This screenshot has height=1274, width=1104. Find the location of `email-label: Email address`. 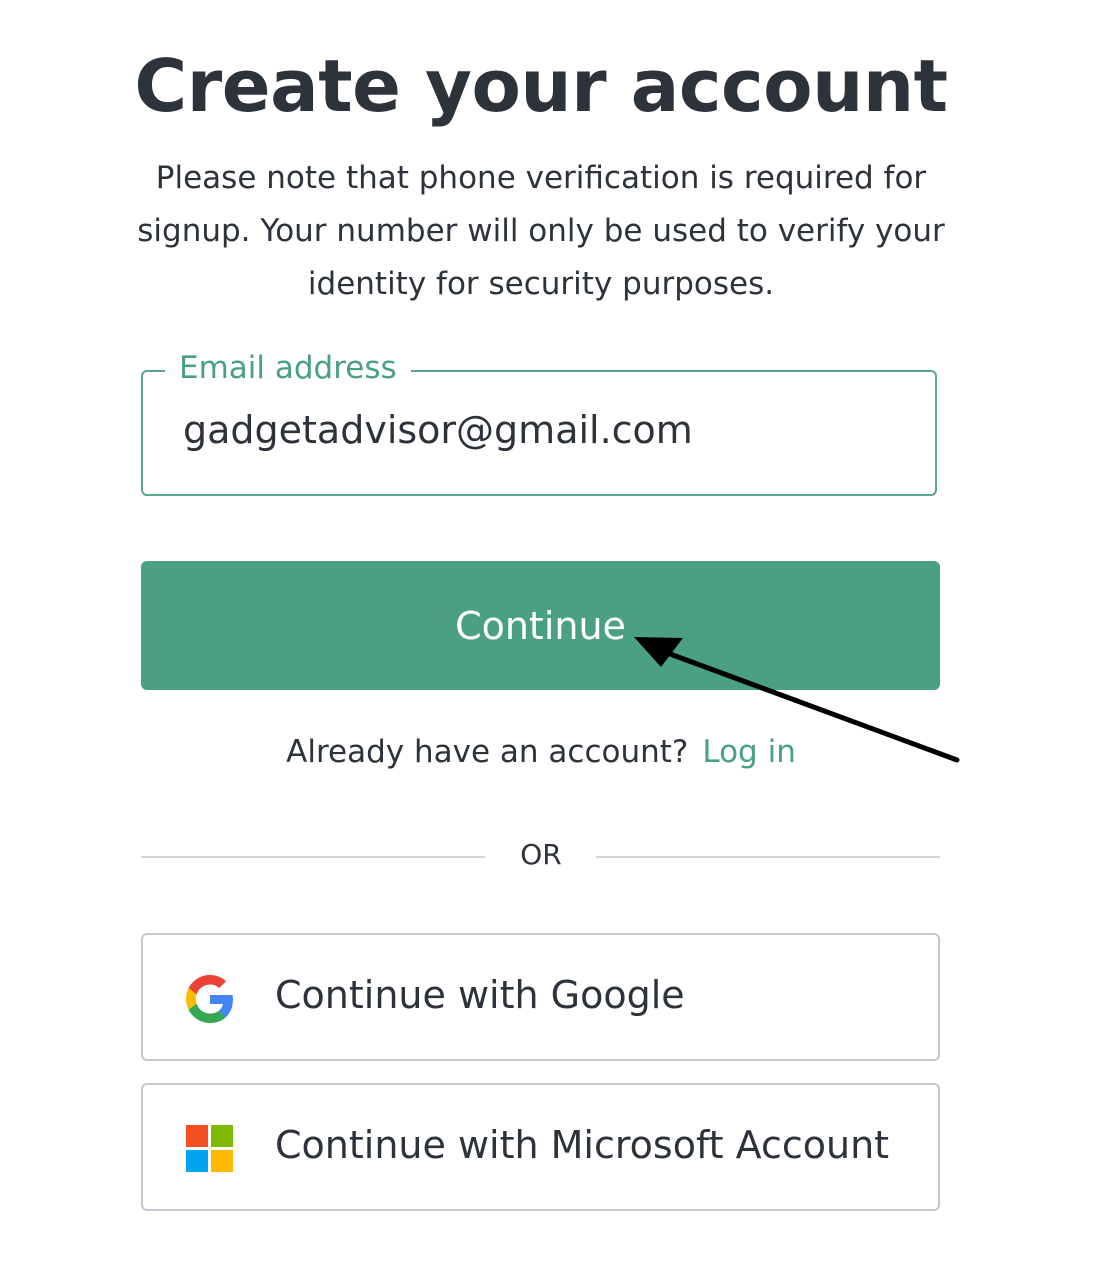

email-label: Email address is located at coordinates (288, 368).